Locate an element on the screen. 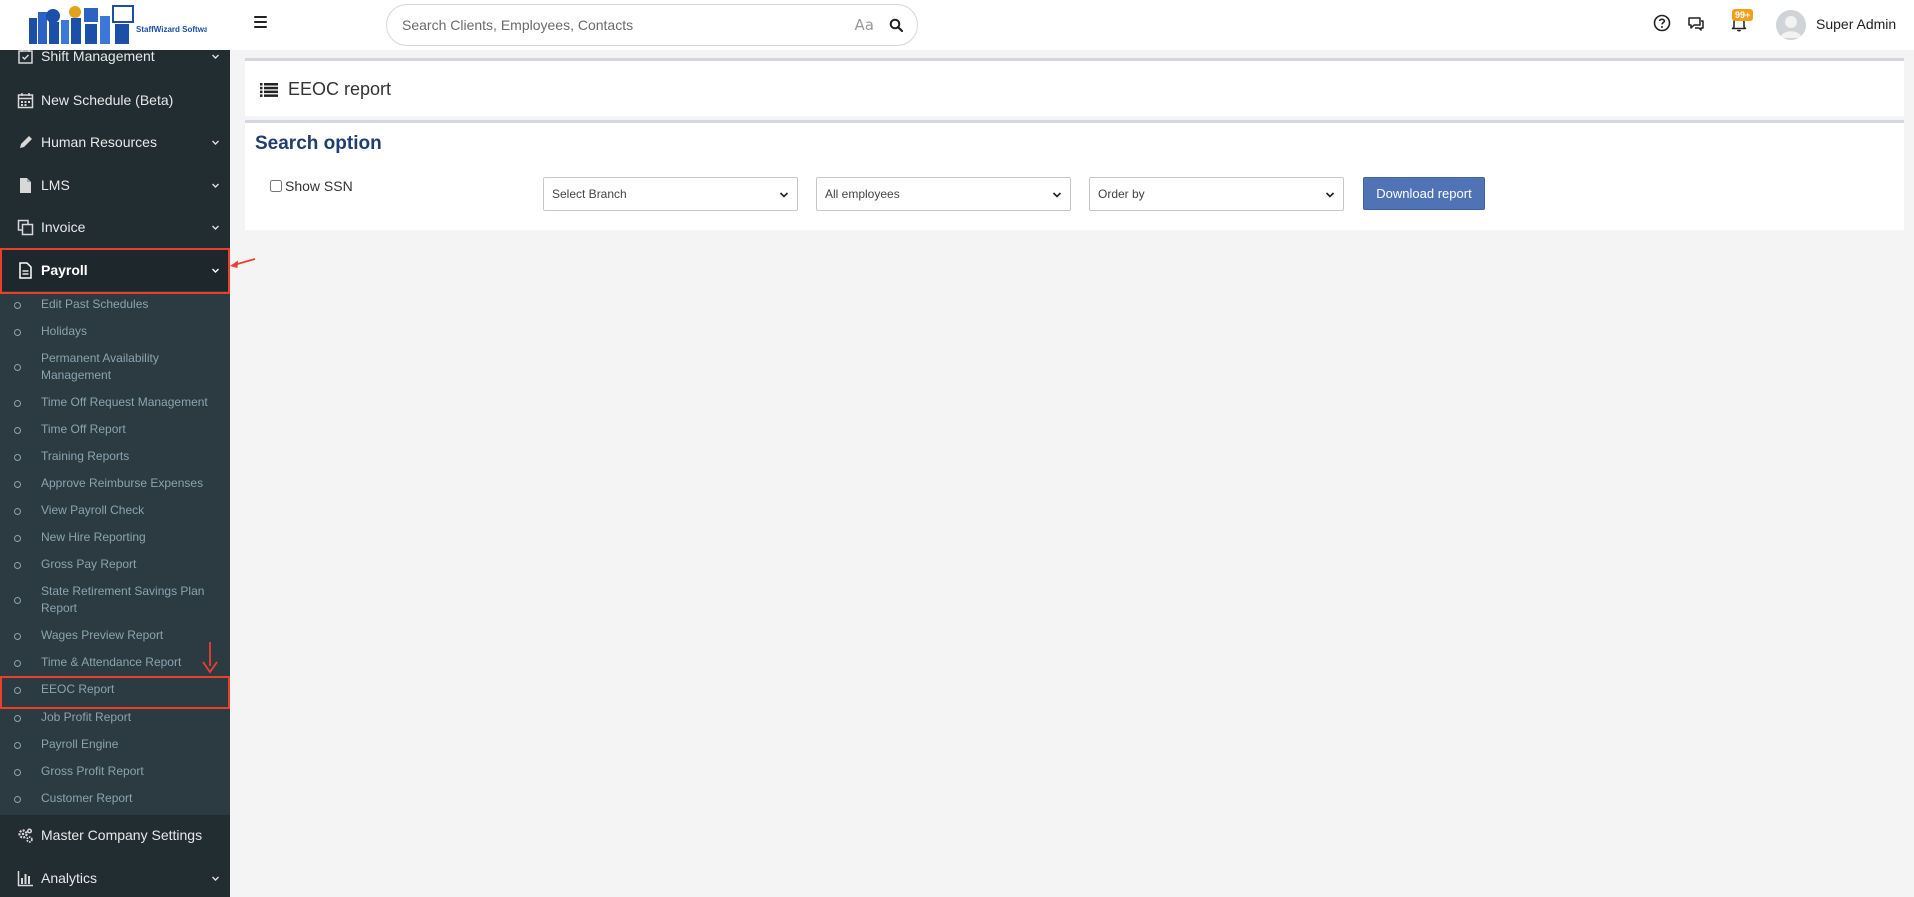 The image size is (1914, 897). sidebar-item-shift-management: Shift Management is located at coordinates (115, 63).